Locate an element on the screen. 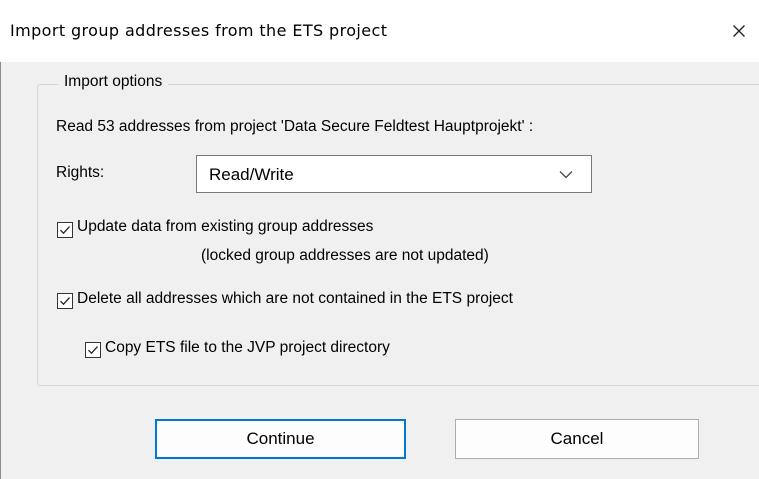 The height and width of the screenshot is (479, 759). chevron-down-icon is located at coordinates (566, 175).